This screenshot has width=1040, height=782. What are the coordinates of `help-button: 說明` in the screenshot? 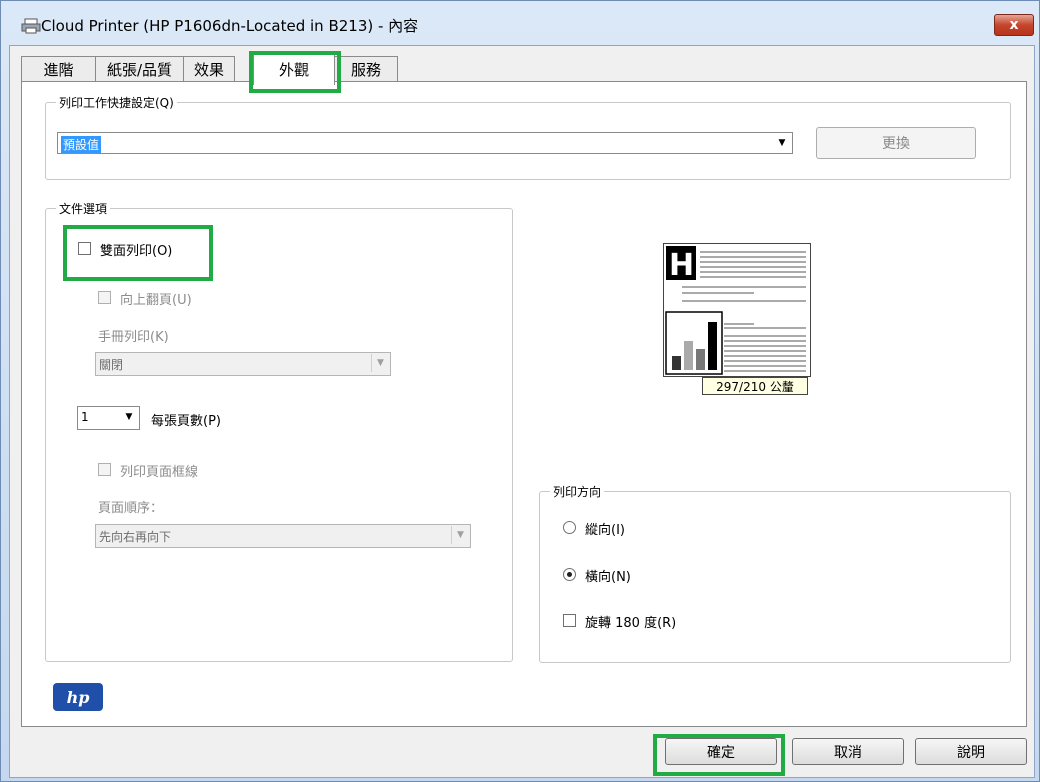 It's located at (971, 751).